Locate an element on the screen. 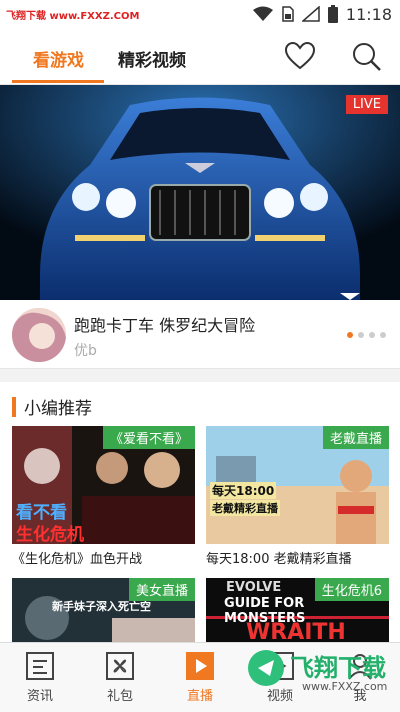  card-tag: 《爱看不看》 is located at coordinates (148, 437).